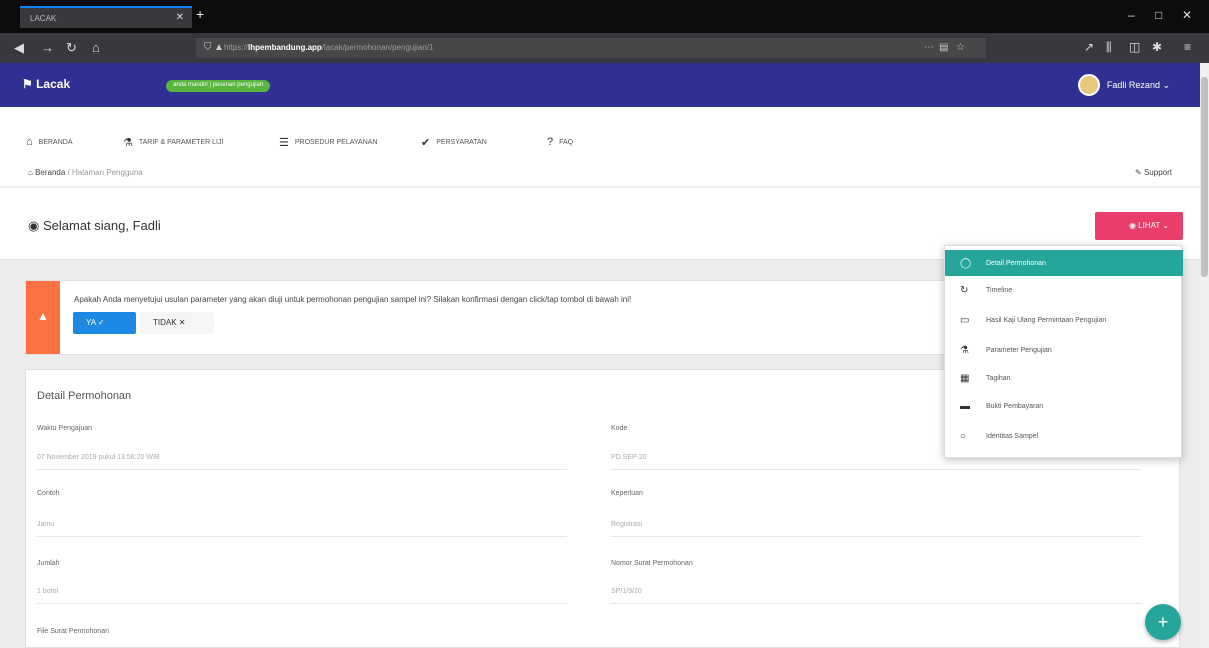 The height and width of the screenshot is (648, 1209). What do you see at coordinates (1153, 172) in the screenshot?
I see `support-link: ✎ Support` at bounding box center [1153, 172].